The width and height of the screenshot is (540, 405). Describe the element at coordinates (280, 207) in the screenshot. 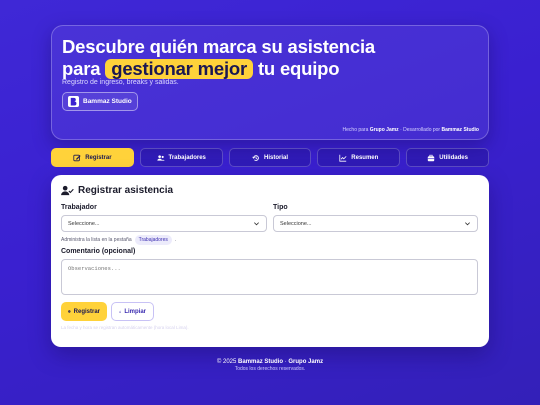

I see `type-label: Tipo` at that location.